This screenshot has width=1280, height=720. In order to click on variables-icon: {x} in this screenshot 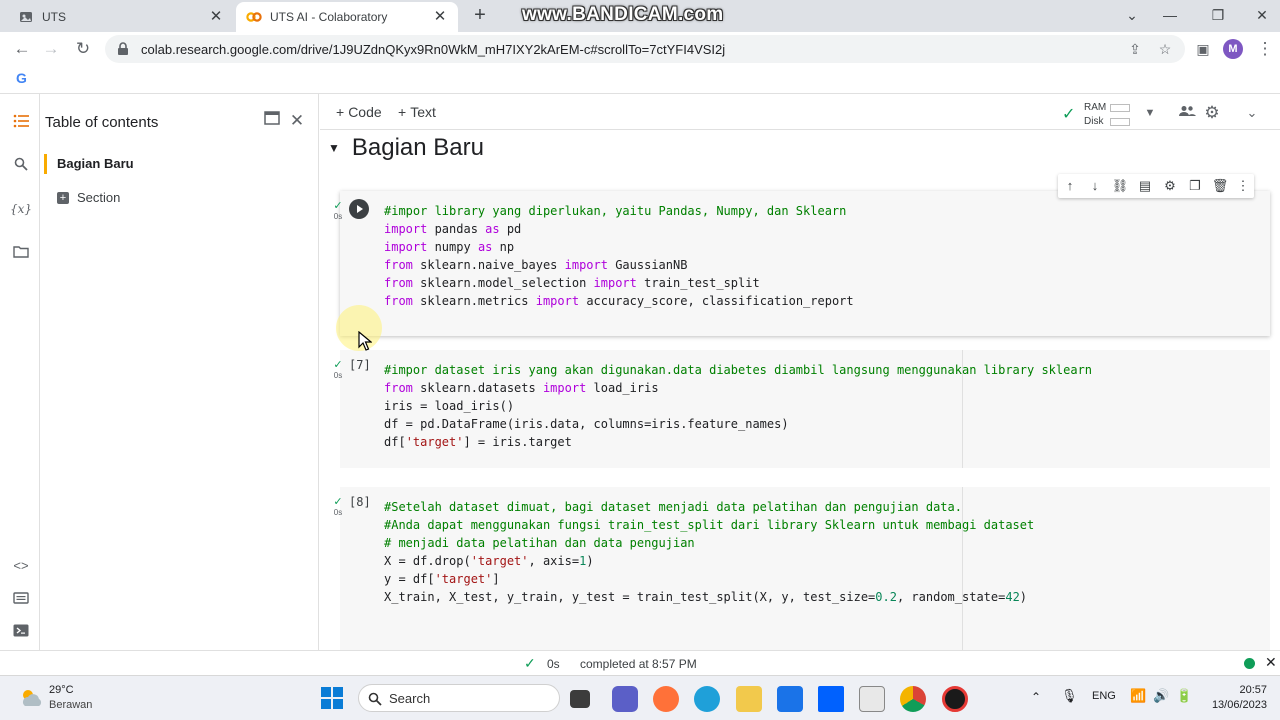, I will do `click(21, 209)`.